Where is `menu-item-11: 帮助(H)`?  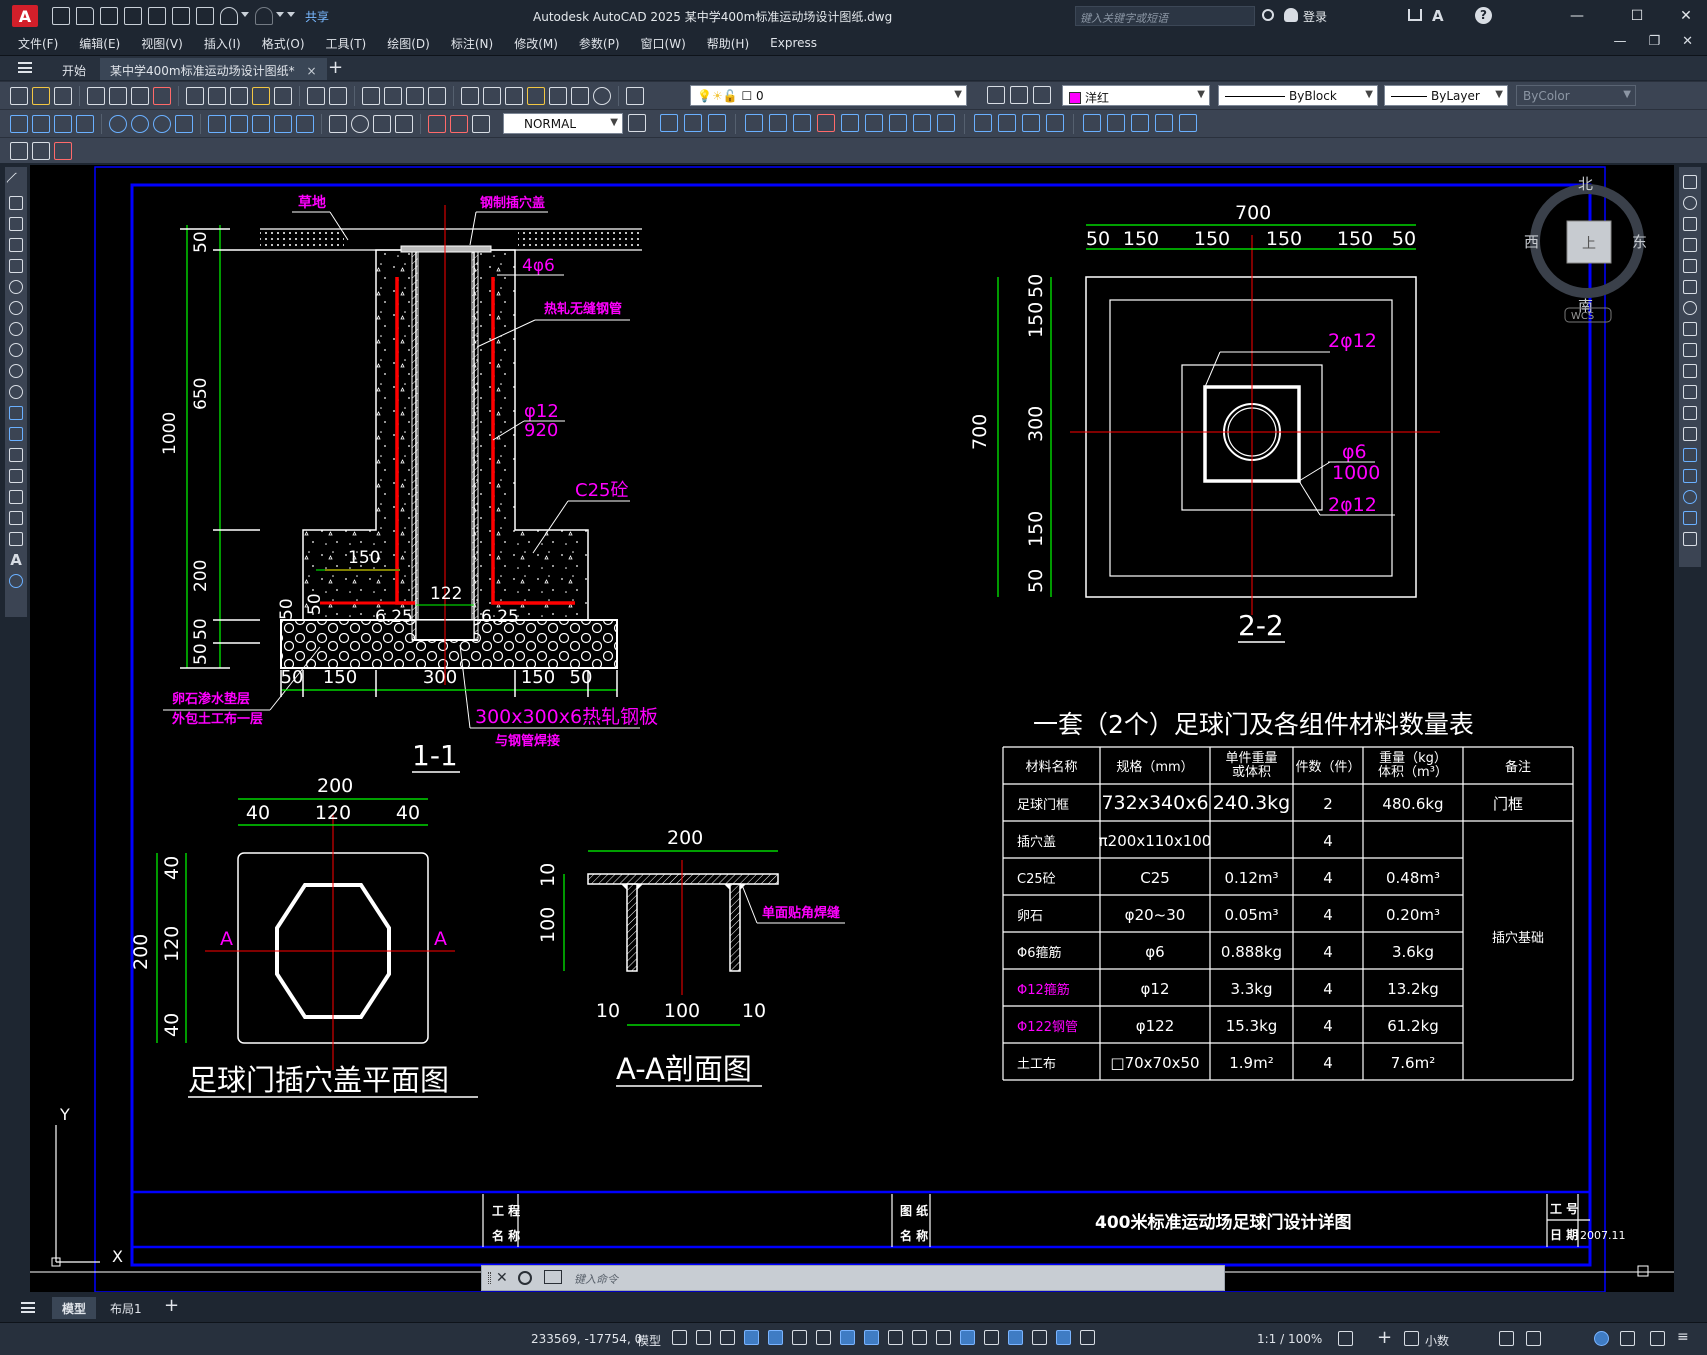 menu-item-11: 帮助(H) is located at coordinates (728, 43).